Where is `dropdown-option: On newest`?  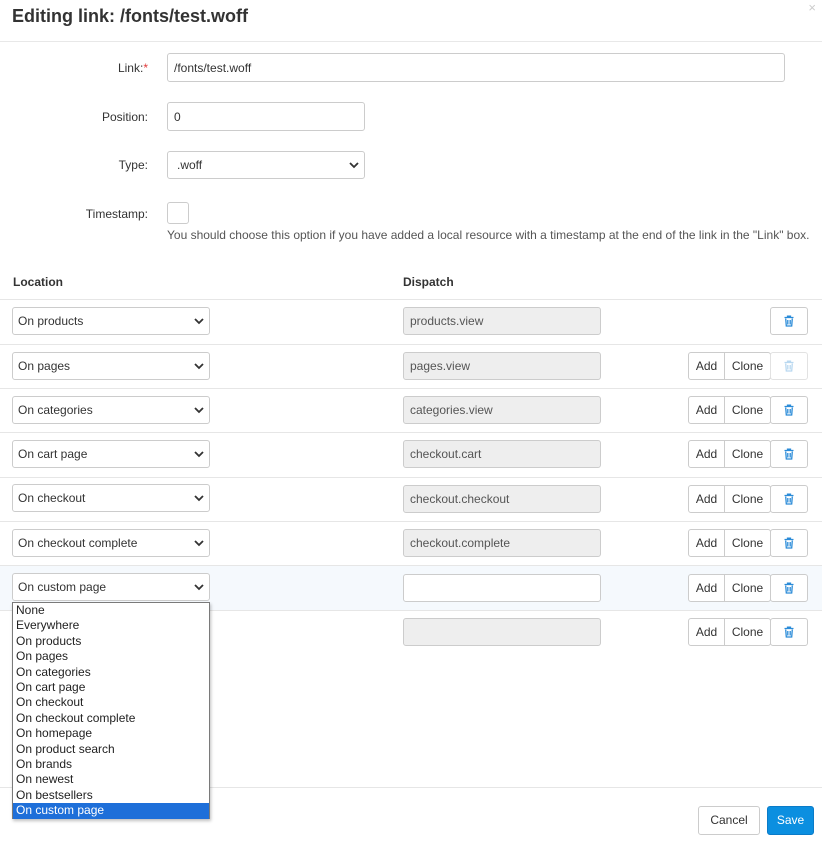
dropdown-option: On newest is located at coordinates (111, 780).